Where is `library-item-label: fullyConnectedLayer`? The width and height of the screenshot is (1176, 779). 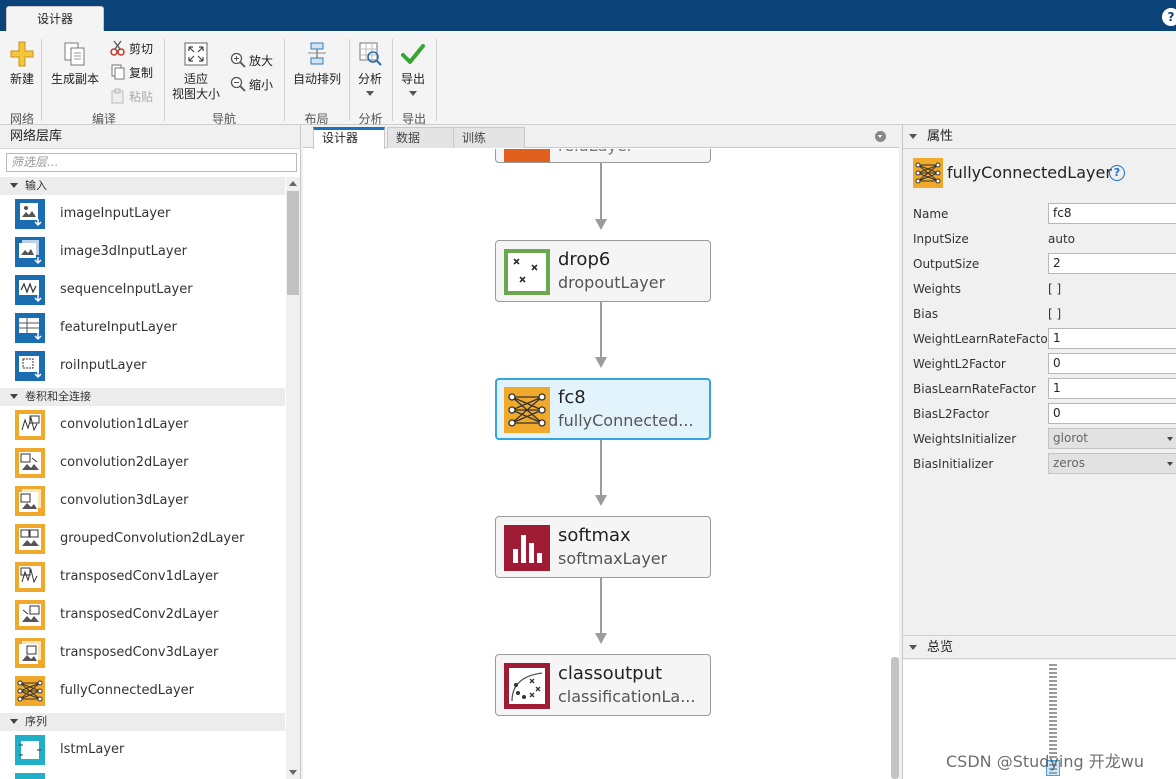 library-item-label: fullyConnectedLayer is located at coordinates (127, 690).